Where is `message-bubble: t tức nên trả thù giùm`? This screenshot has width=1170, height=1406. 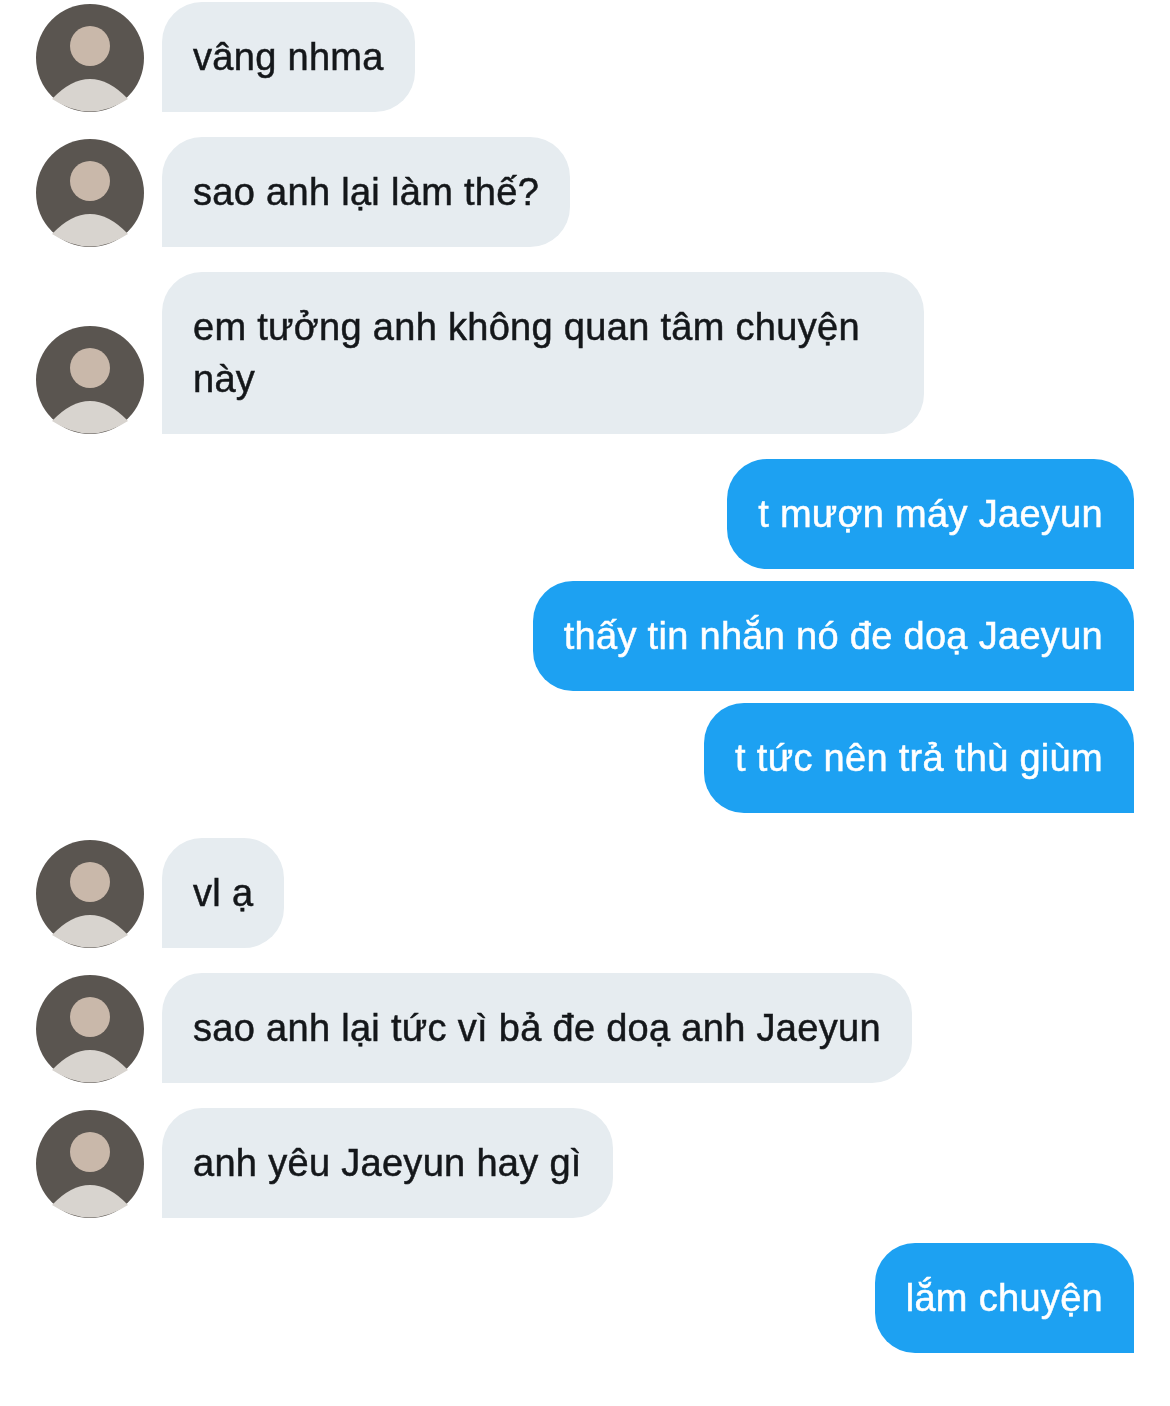 message-bubble: t tức nên trả thù giùm is located at coordinates (919, 758).